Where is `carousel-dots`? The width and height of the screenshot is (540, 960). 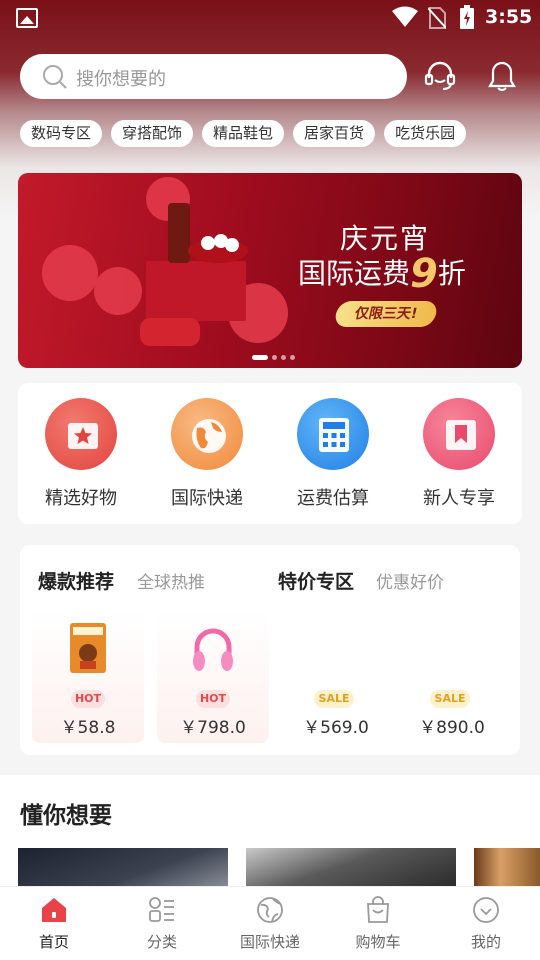
carousel-dots is located at coordinates (273, 357).